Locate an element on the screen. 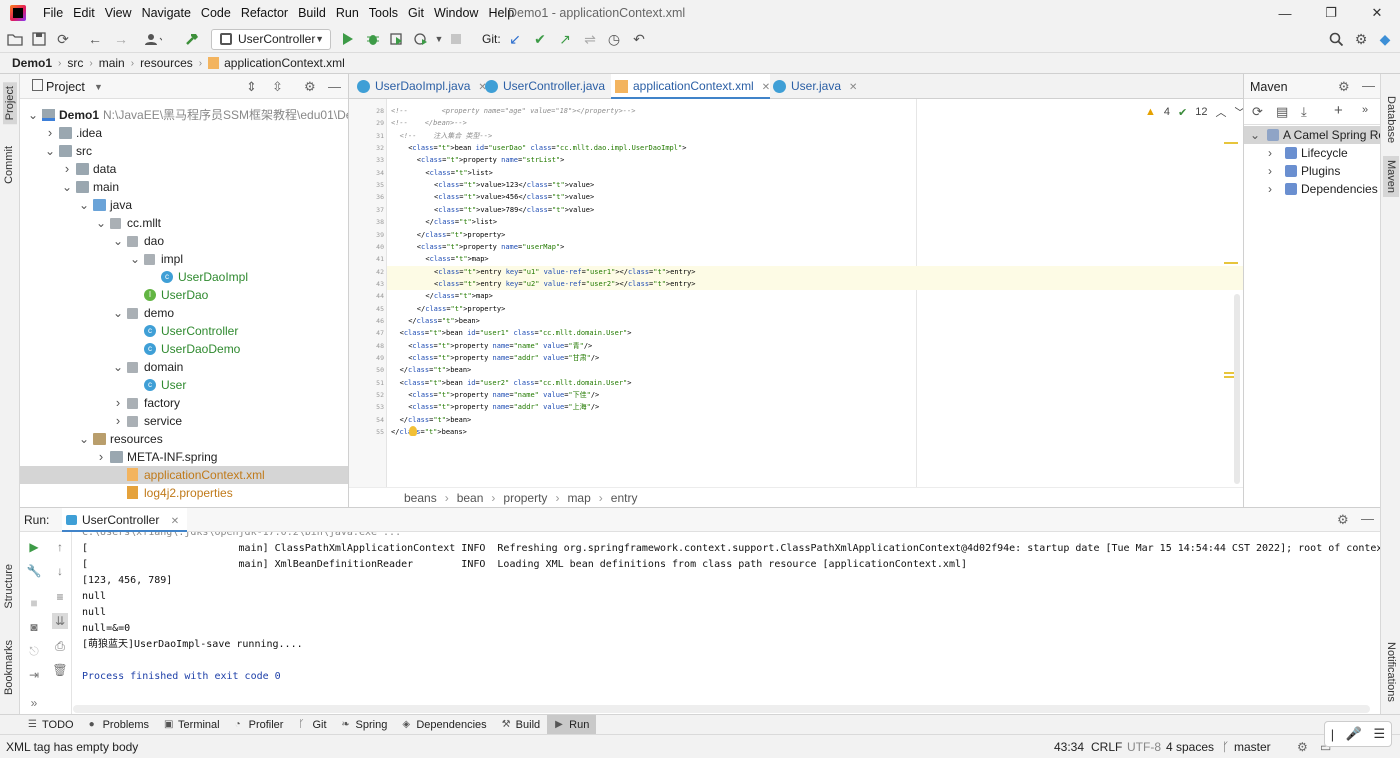 The width and height of the screenshot is (1400, 758). tab-user-java: User.java ✕ is located at coordinates (813, 86).